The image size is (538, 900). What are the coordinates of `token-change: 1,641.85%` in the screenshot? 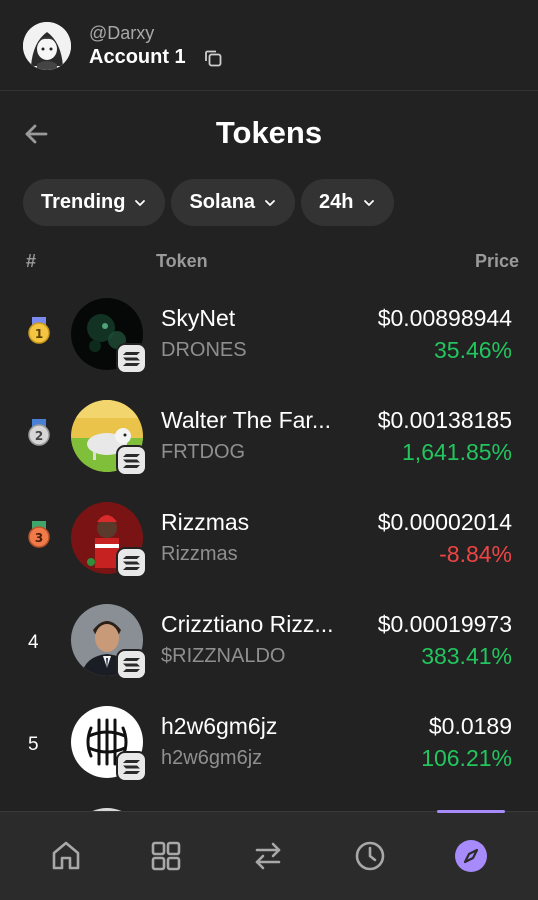 It's located at (457, 452).